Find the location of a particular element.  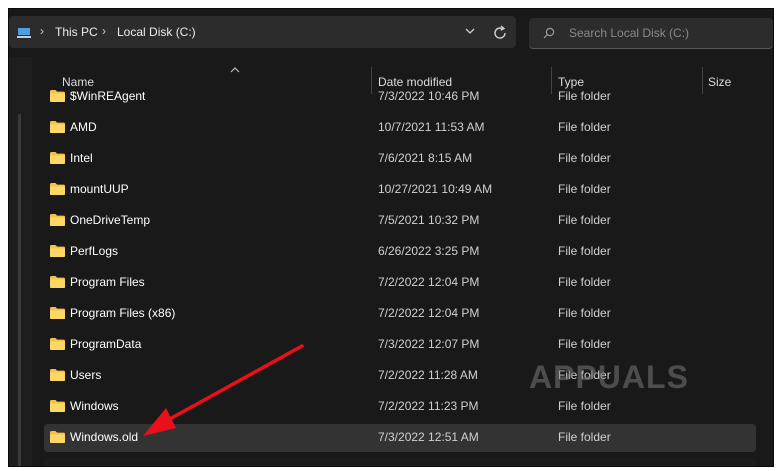

file-name: AMD is located at coordinates (83, 127).